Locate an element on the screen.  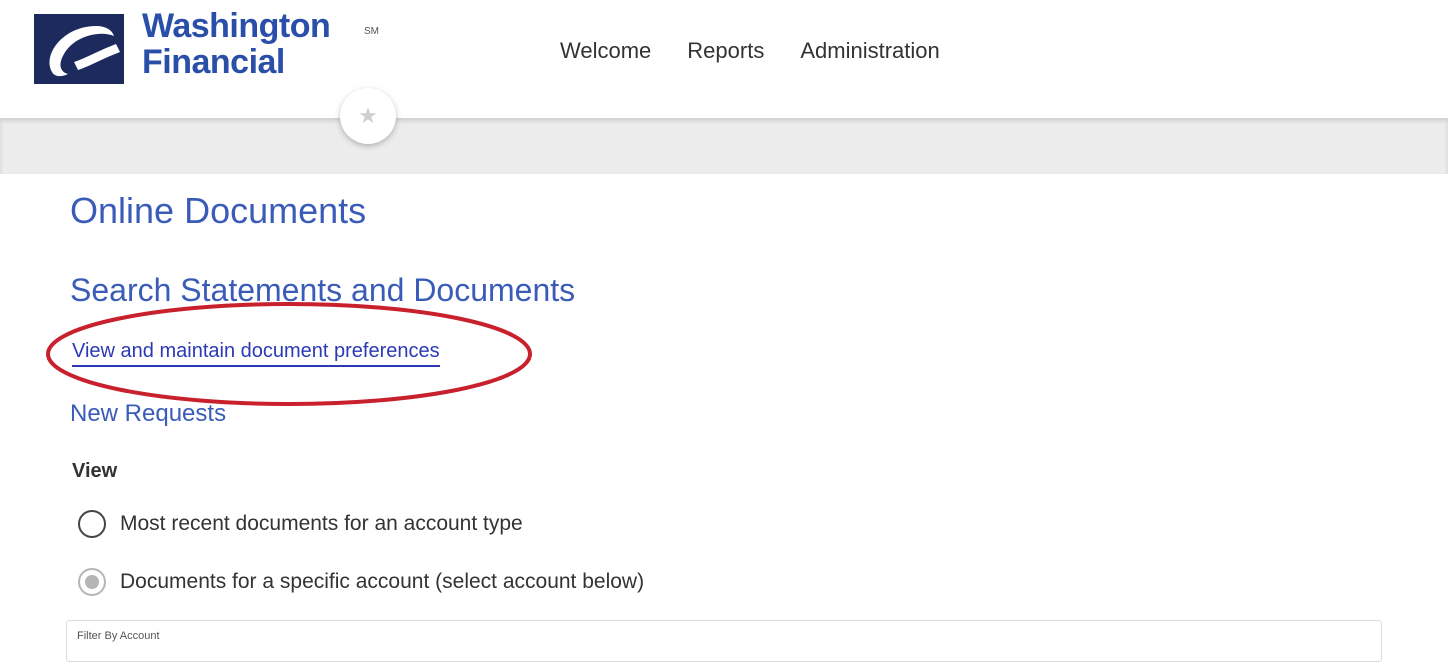
favorites-button: ★ is located at coordinates (368, 116).